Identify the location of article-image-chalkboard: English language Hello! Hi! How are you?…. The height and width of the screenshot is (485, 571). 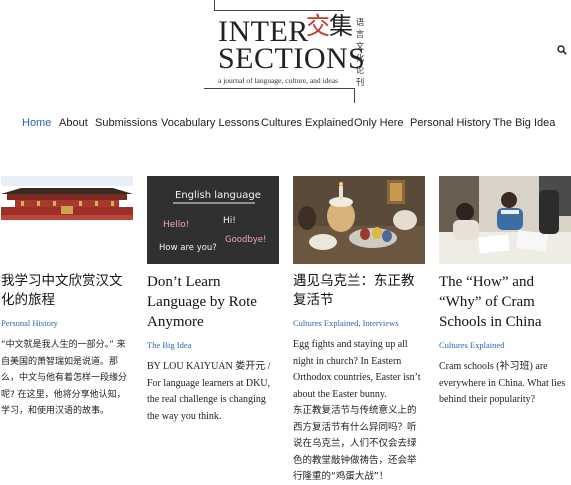
(213, 220).